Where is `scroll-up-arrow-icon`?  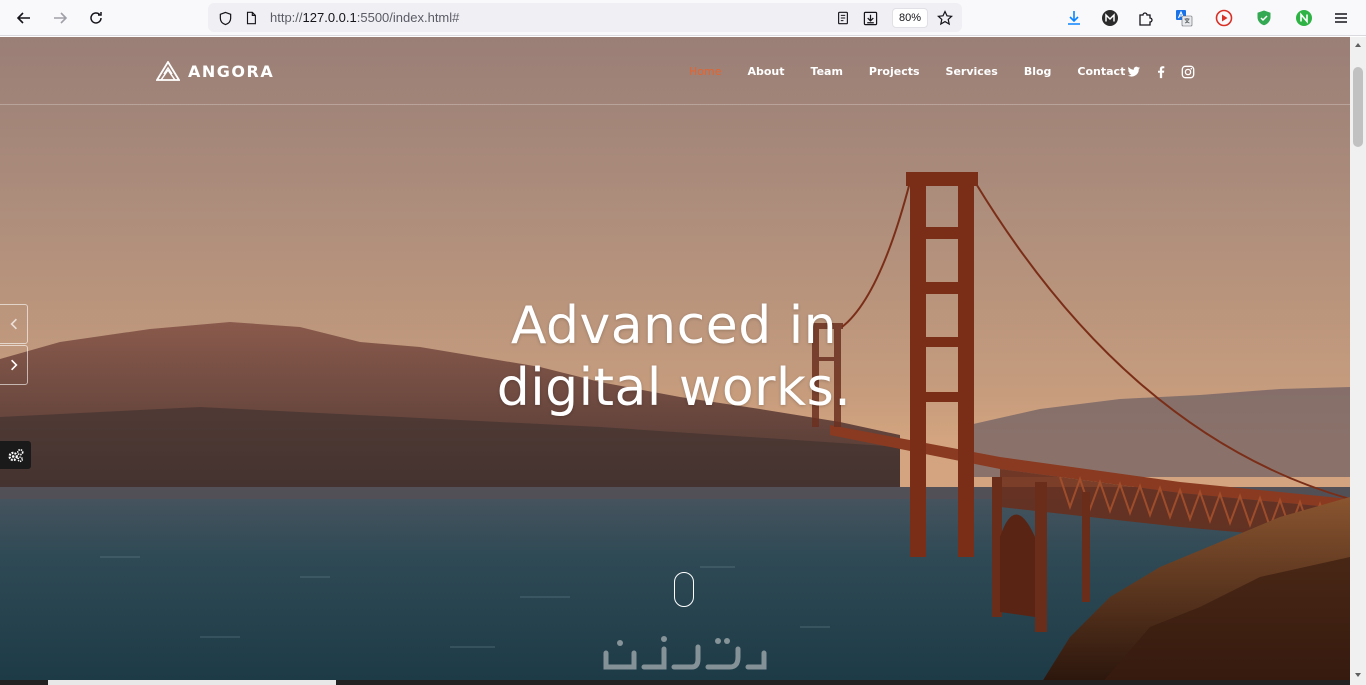 scroll-up-arrow-icon is located at coordinates (1358, 45).